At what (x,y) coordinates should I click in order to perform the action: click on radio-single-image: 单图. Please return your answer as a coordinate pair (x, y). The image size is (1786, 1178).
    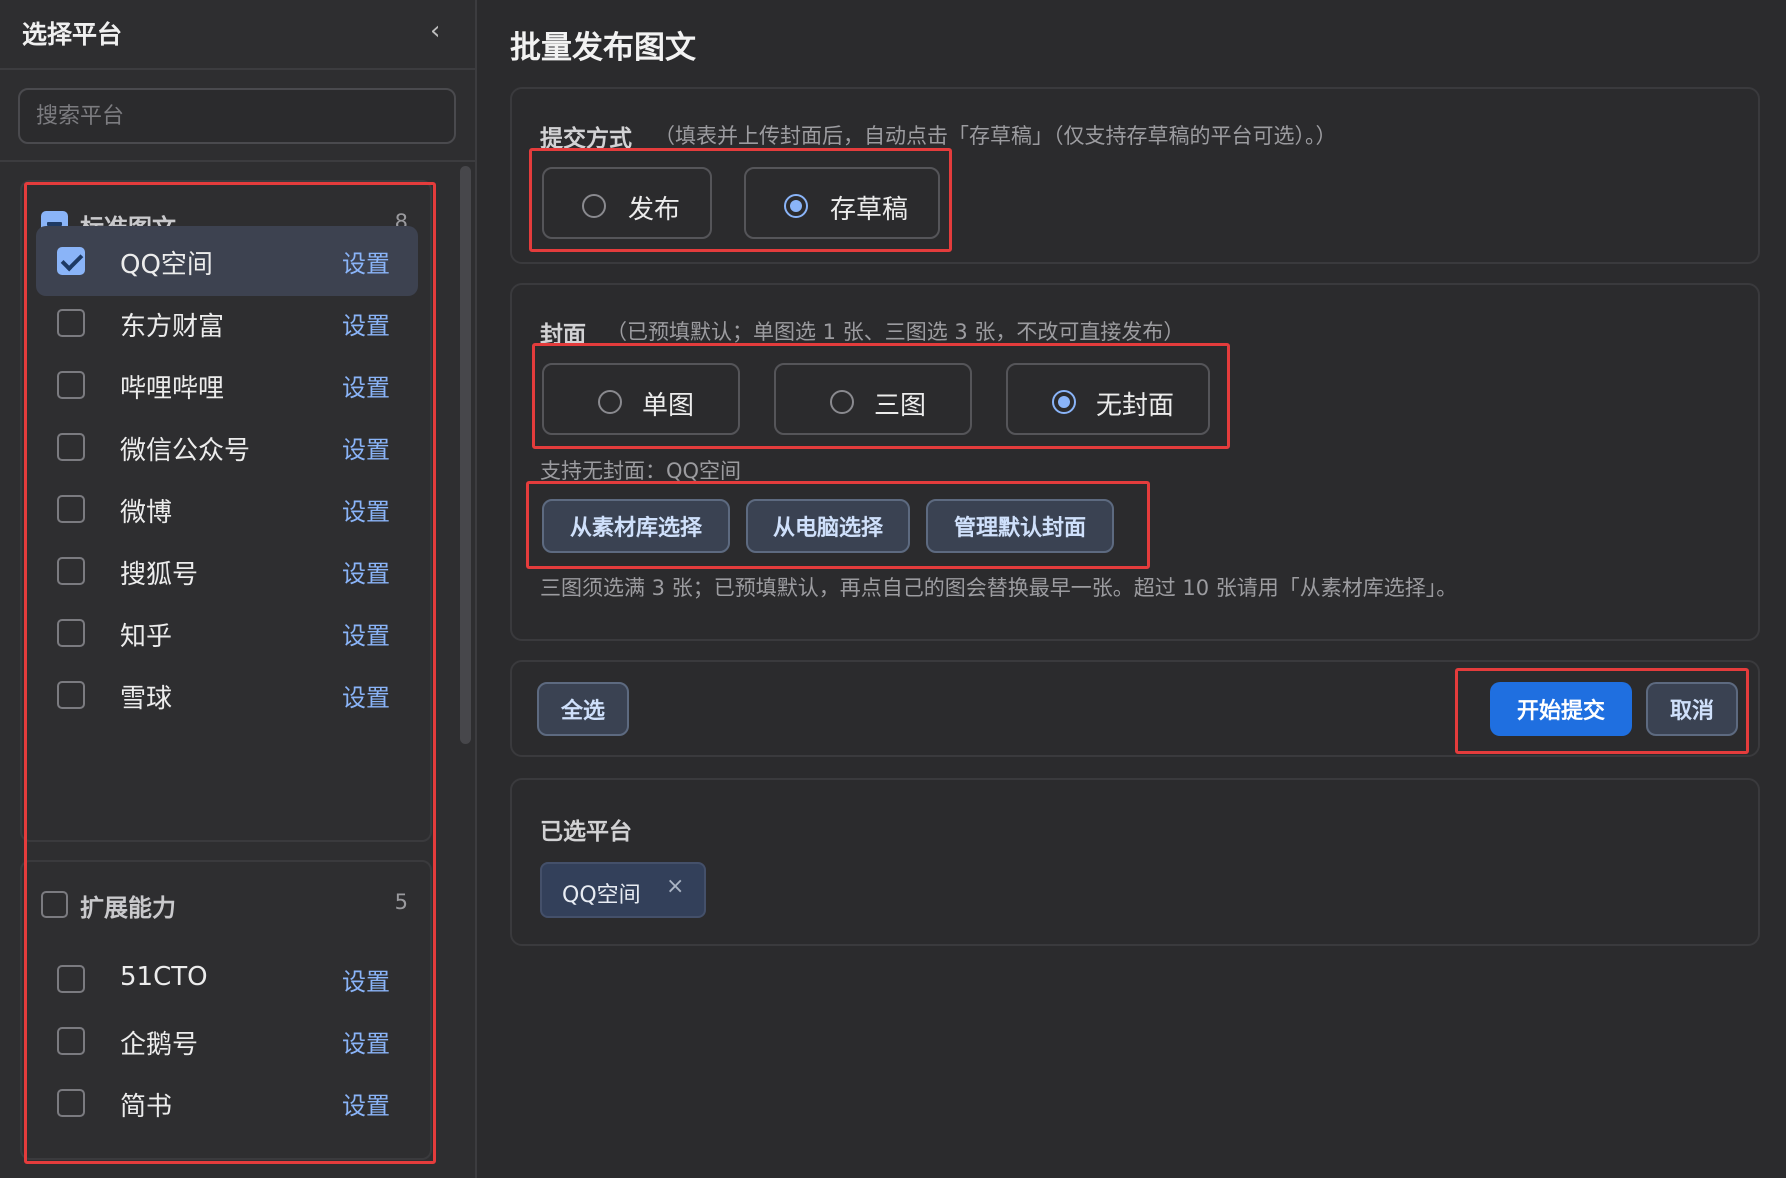
    Looking at the image, I should click on (641, 399).